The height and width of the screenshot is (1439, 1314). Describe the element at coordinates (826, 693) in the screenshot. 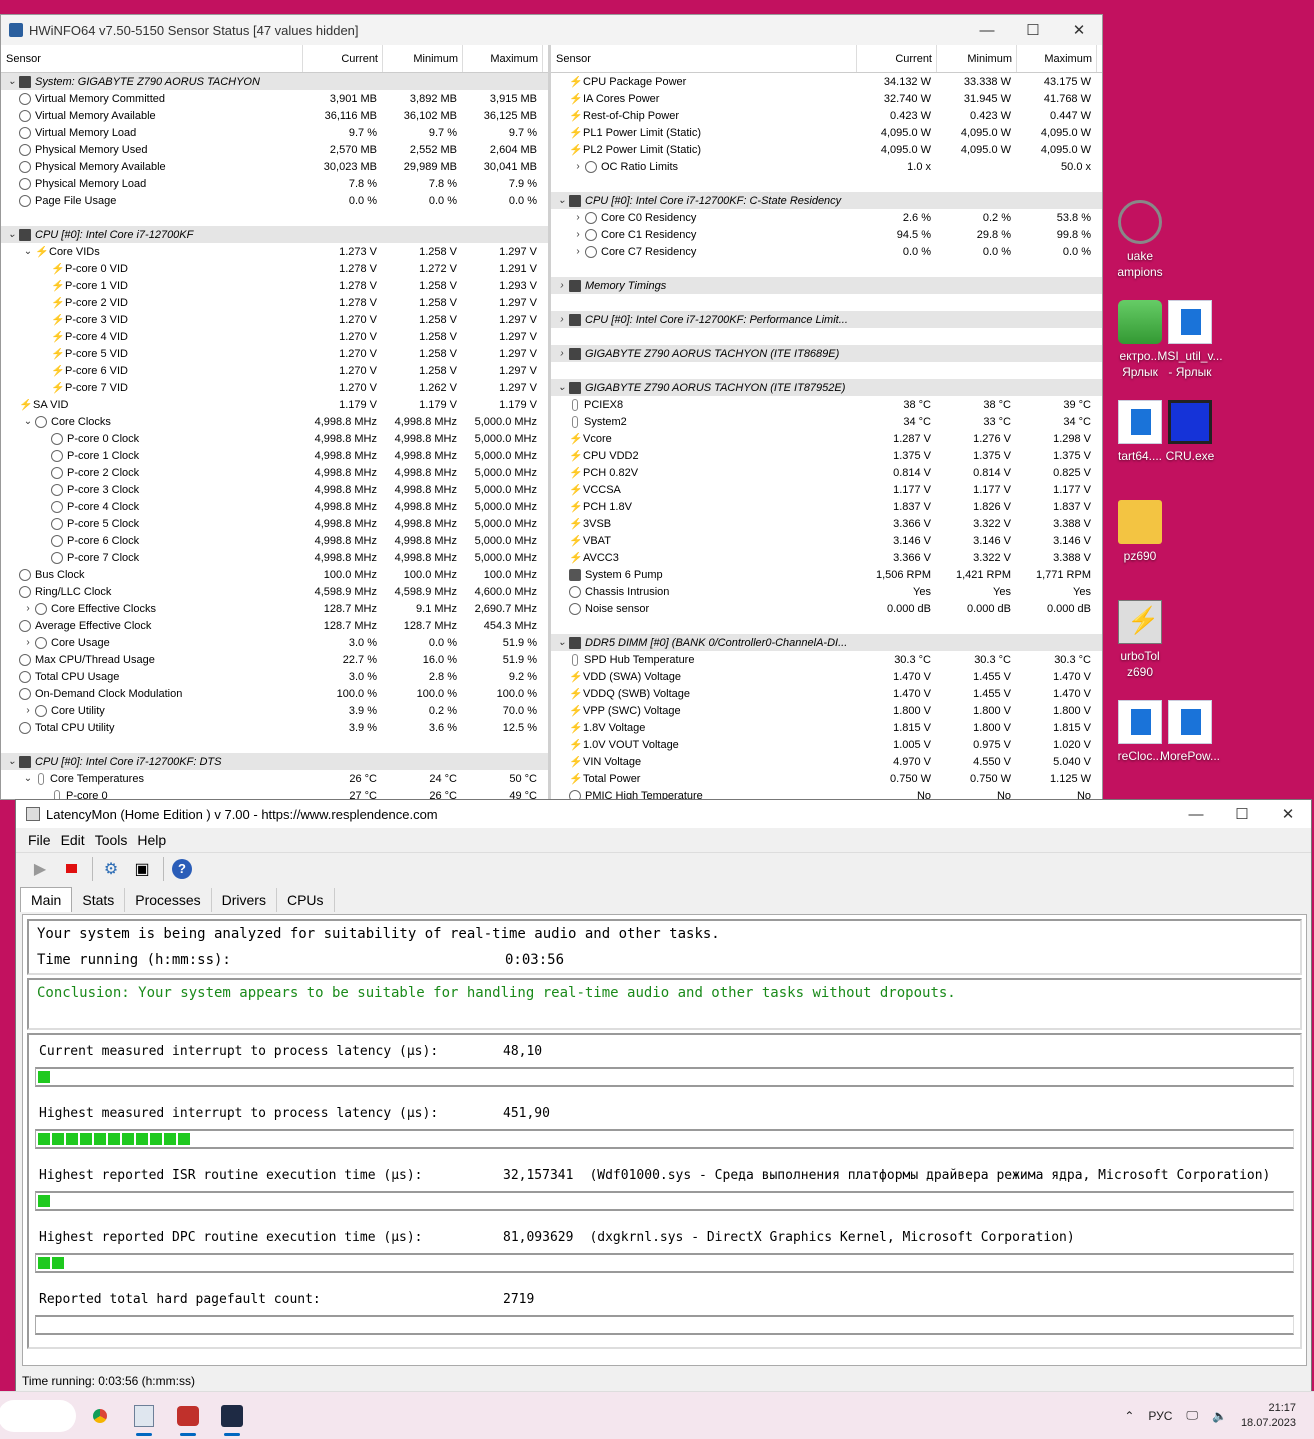

I see `sensor-row: ⚡ VDDQ (SWB) Voltage 1.470 V 1.455 V 1.470 V` at that location.